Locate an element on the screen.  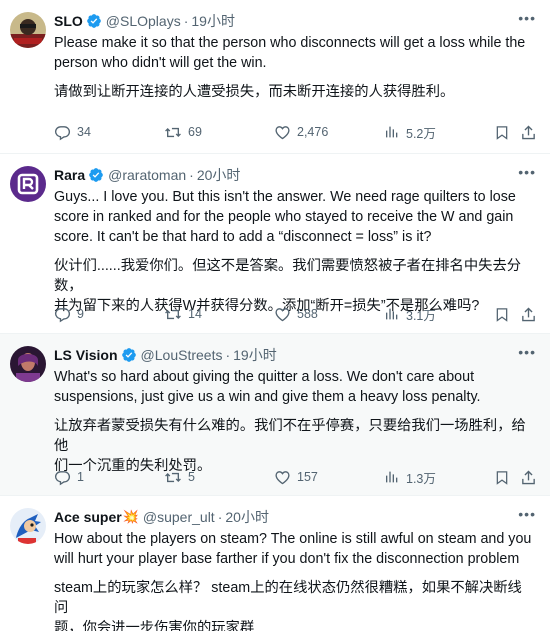
handle: @super_ult is located at coordinates (179, 517).